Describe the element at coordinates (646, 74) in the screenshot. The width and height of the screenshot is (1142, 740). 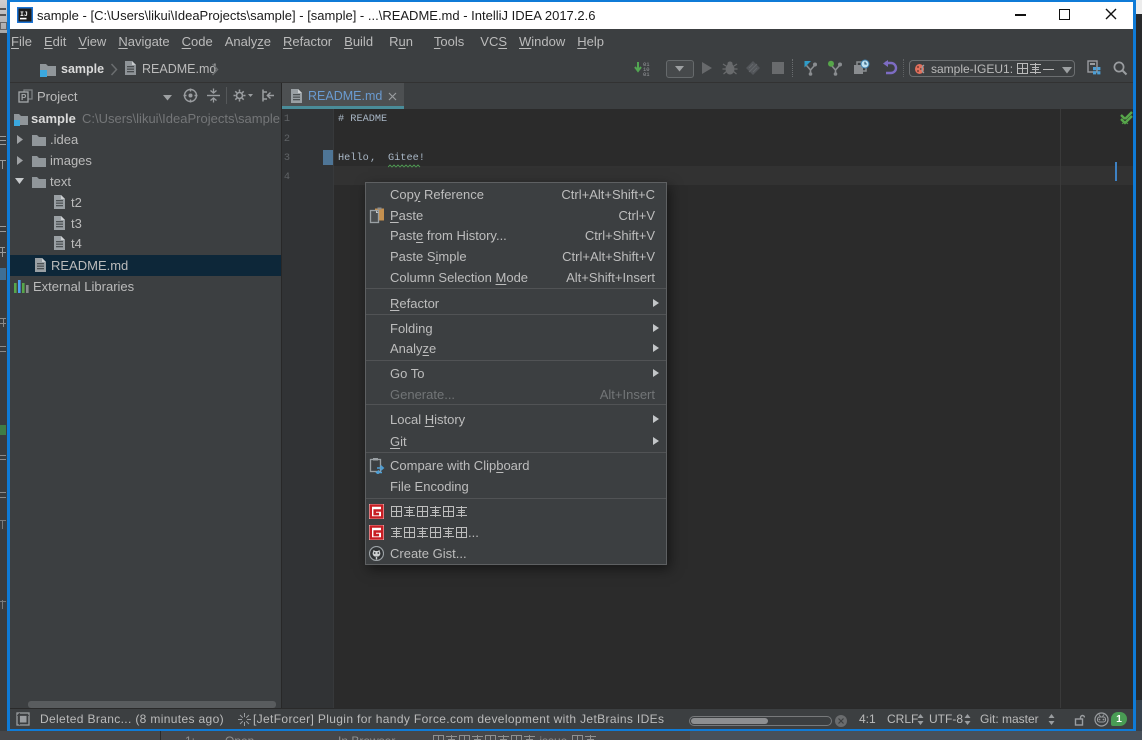
I see `svg-text: 01` at that location.